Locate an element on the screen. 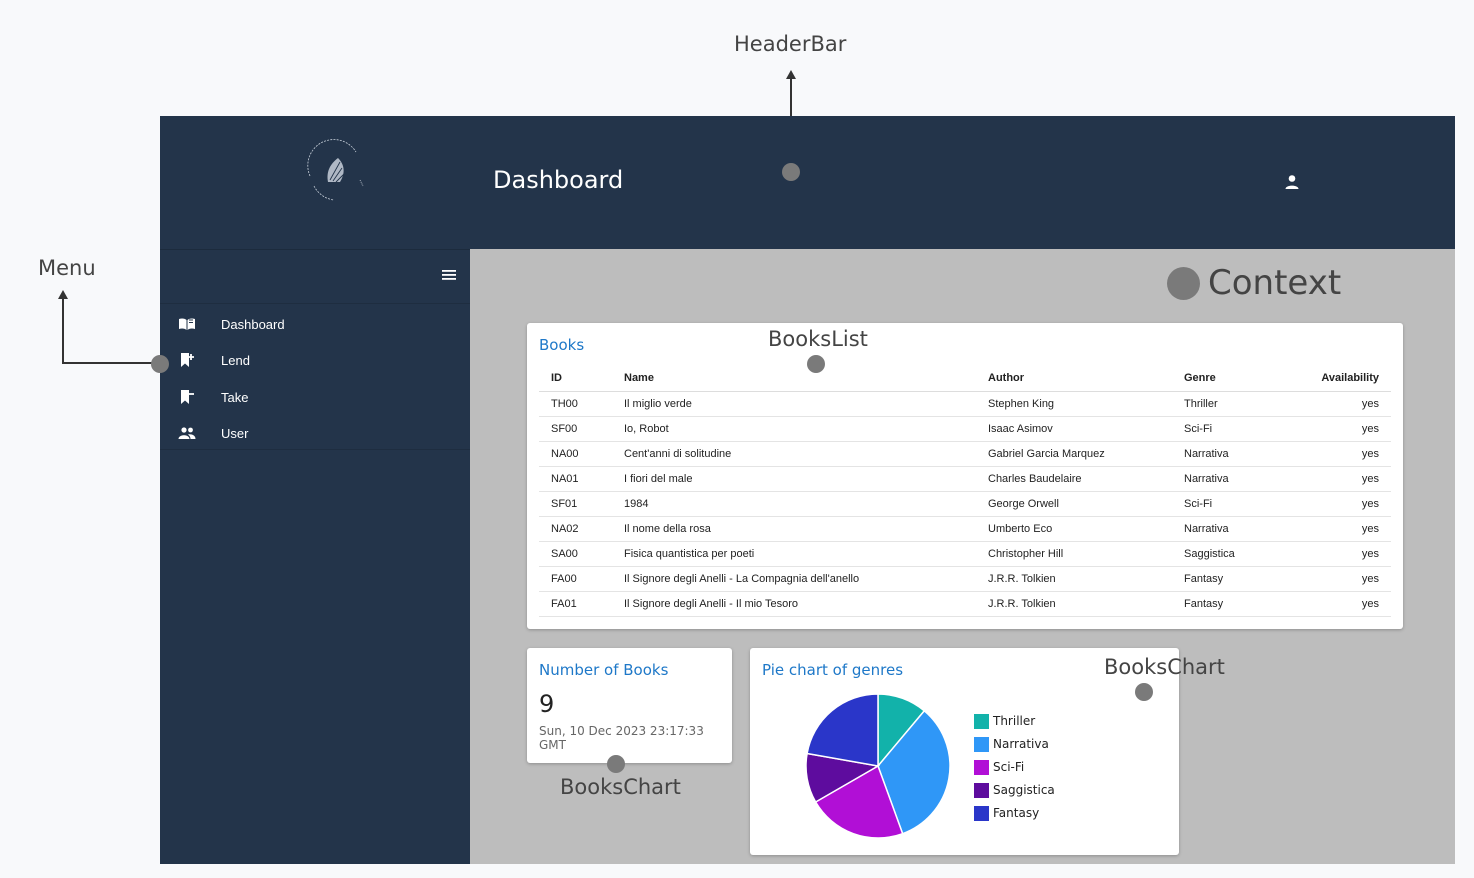 This screenshot has width=1474, height=878. legend-item-thriller: Thriller is located at coordinates (1004, 721).